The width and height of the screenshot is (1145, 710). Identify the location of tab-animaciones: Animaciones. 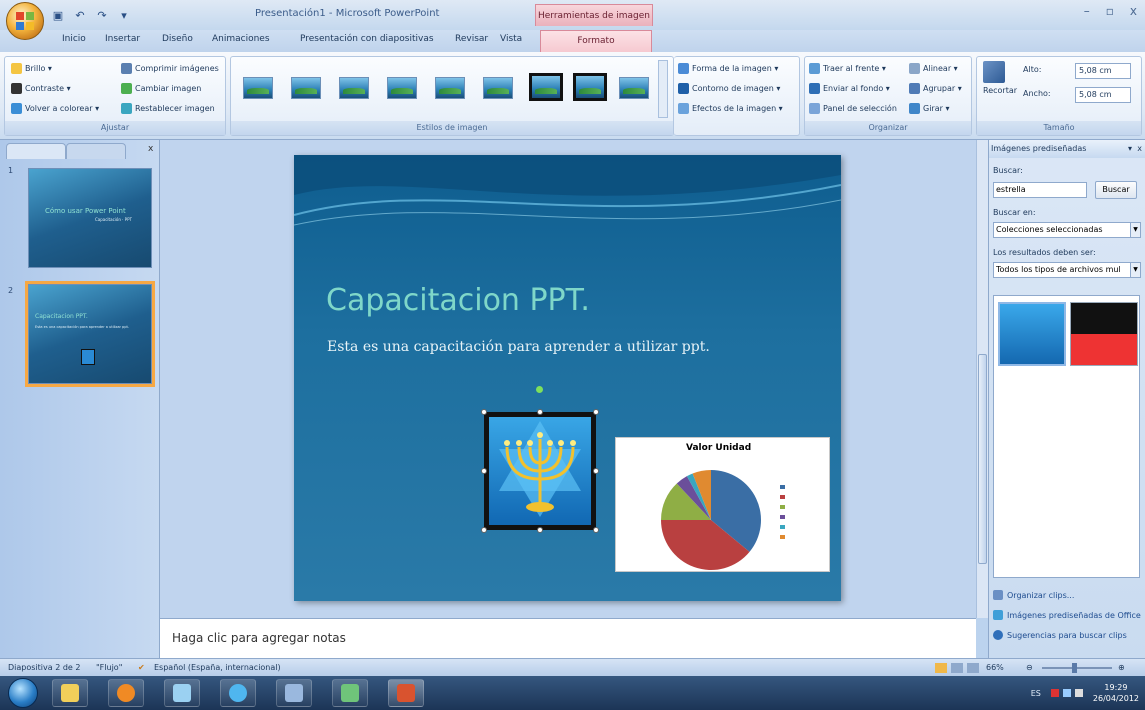
(241, 39).